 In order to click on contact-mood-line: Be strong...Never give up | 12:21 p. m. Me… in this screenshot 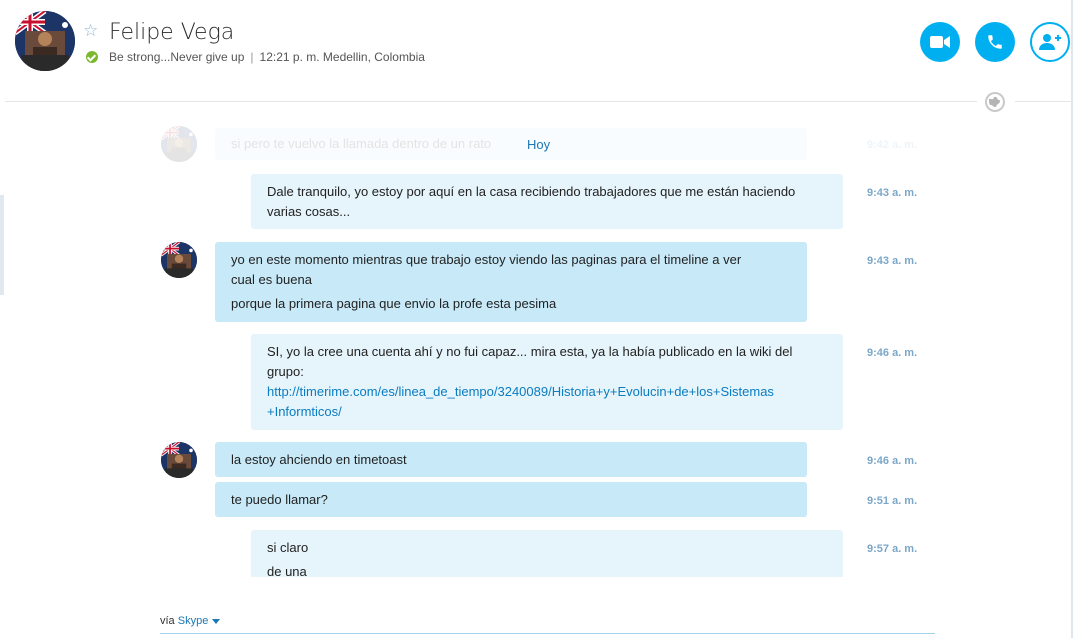, I will do `click(267, 57)`.